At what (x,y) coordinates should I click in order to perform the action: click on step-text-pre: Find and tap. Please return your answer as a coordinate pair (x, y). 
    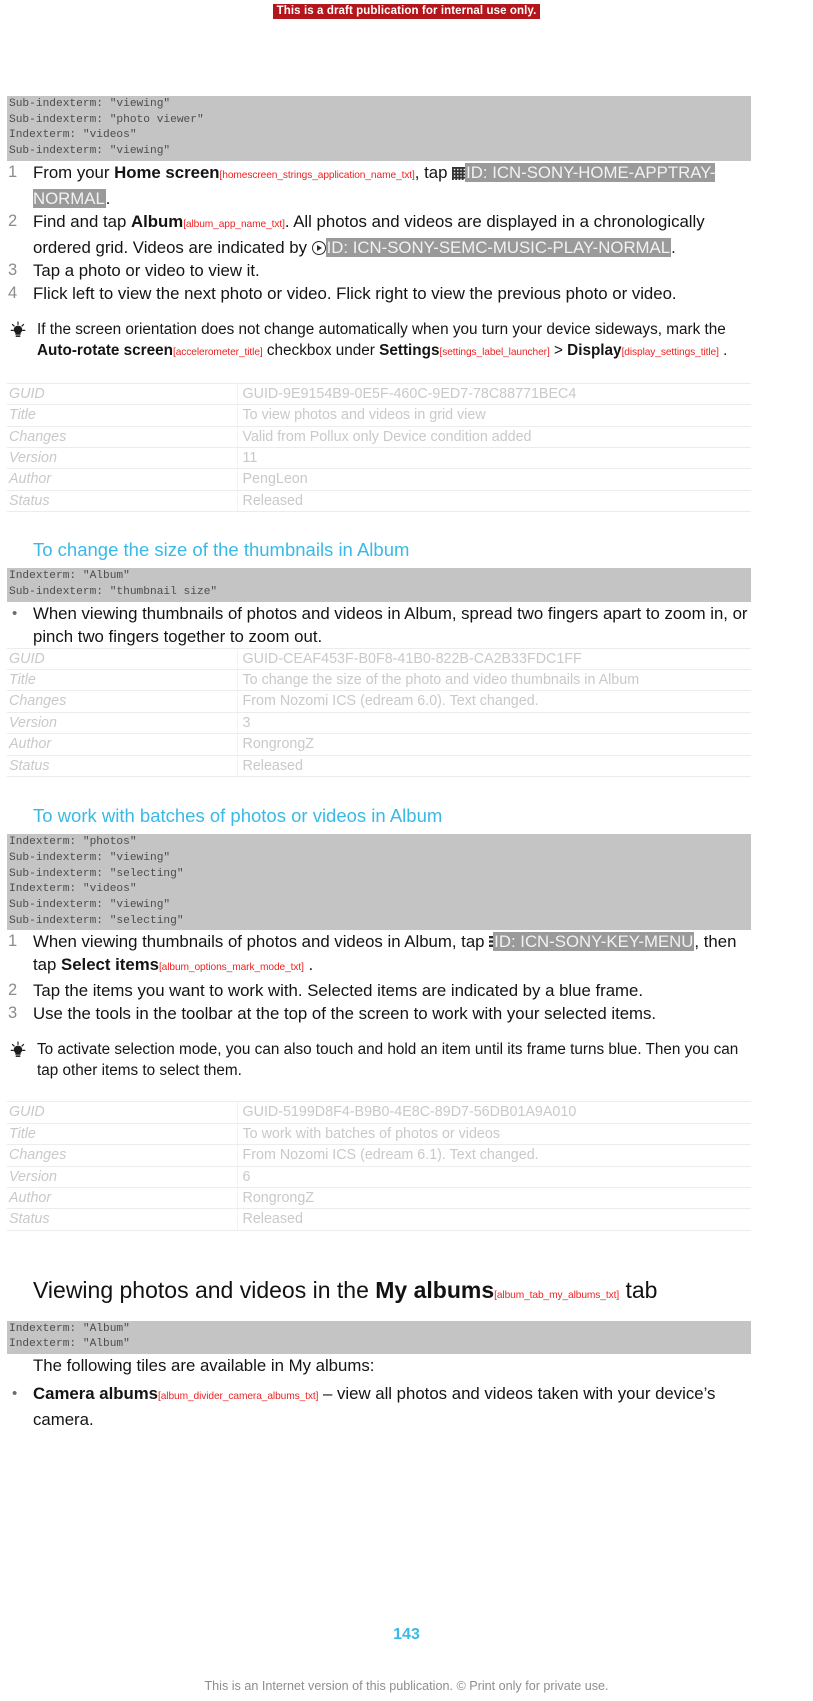
    Looking at the image, I should click on (82, 221).